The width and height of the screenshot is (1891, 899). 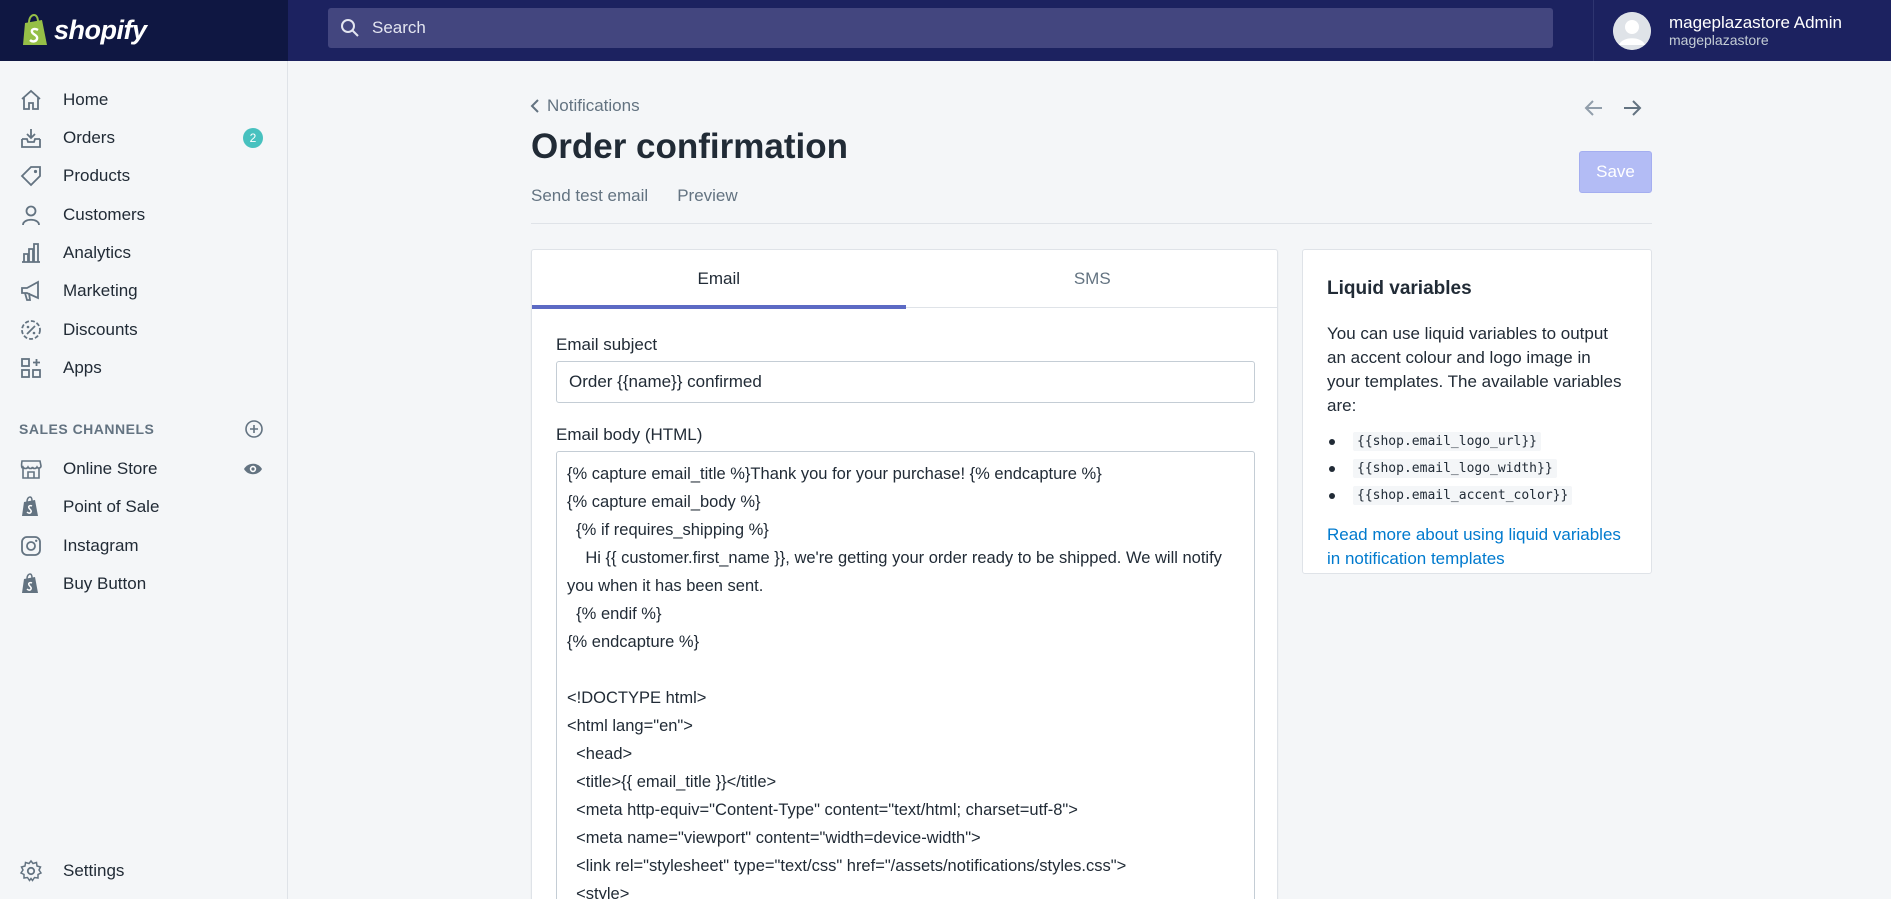 What do you see at coordinates (253, 469) in the screenshot?
I see `eye-icon` at bounding box center [253, 469].